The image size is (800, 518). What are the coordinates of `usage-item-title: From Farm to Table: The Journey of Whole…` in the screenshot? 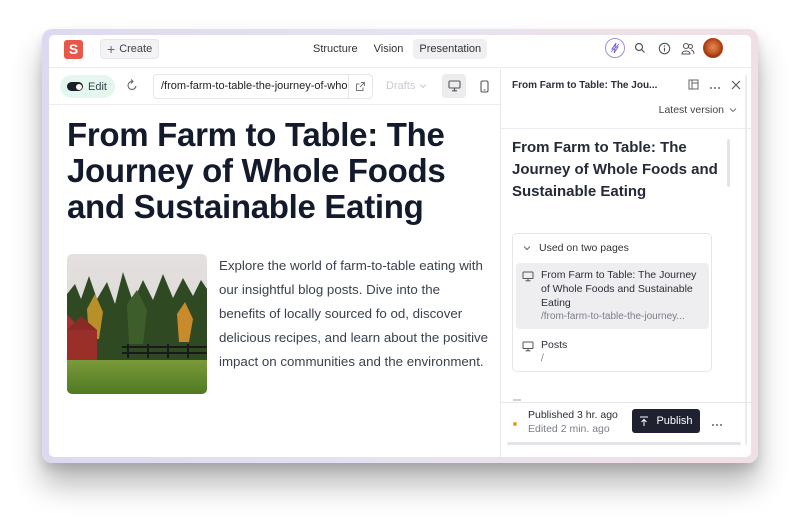 It's located at (619, 289).